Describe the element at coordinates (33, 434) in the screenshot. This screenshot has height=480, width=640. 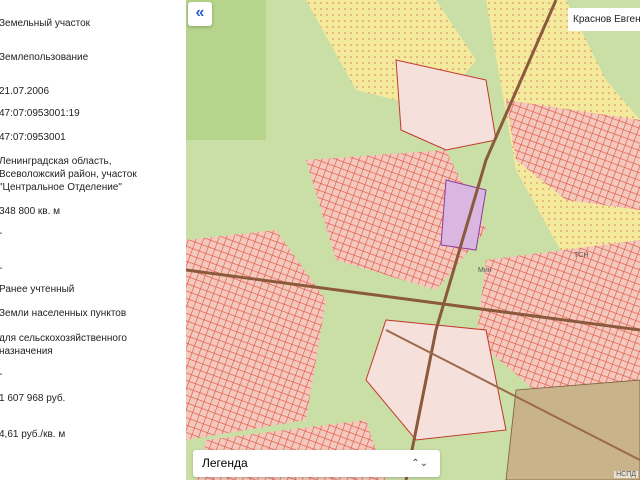
I see `specific-cadastral-value: 4,61 руб./кв. м` at that location.